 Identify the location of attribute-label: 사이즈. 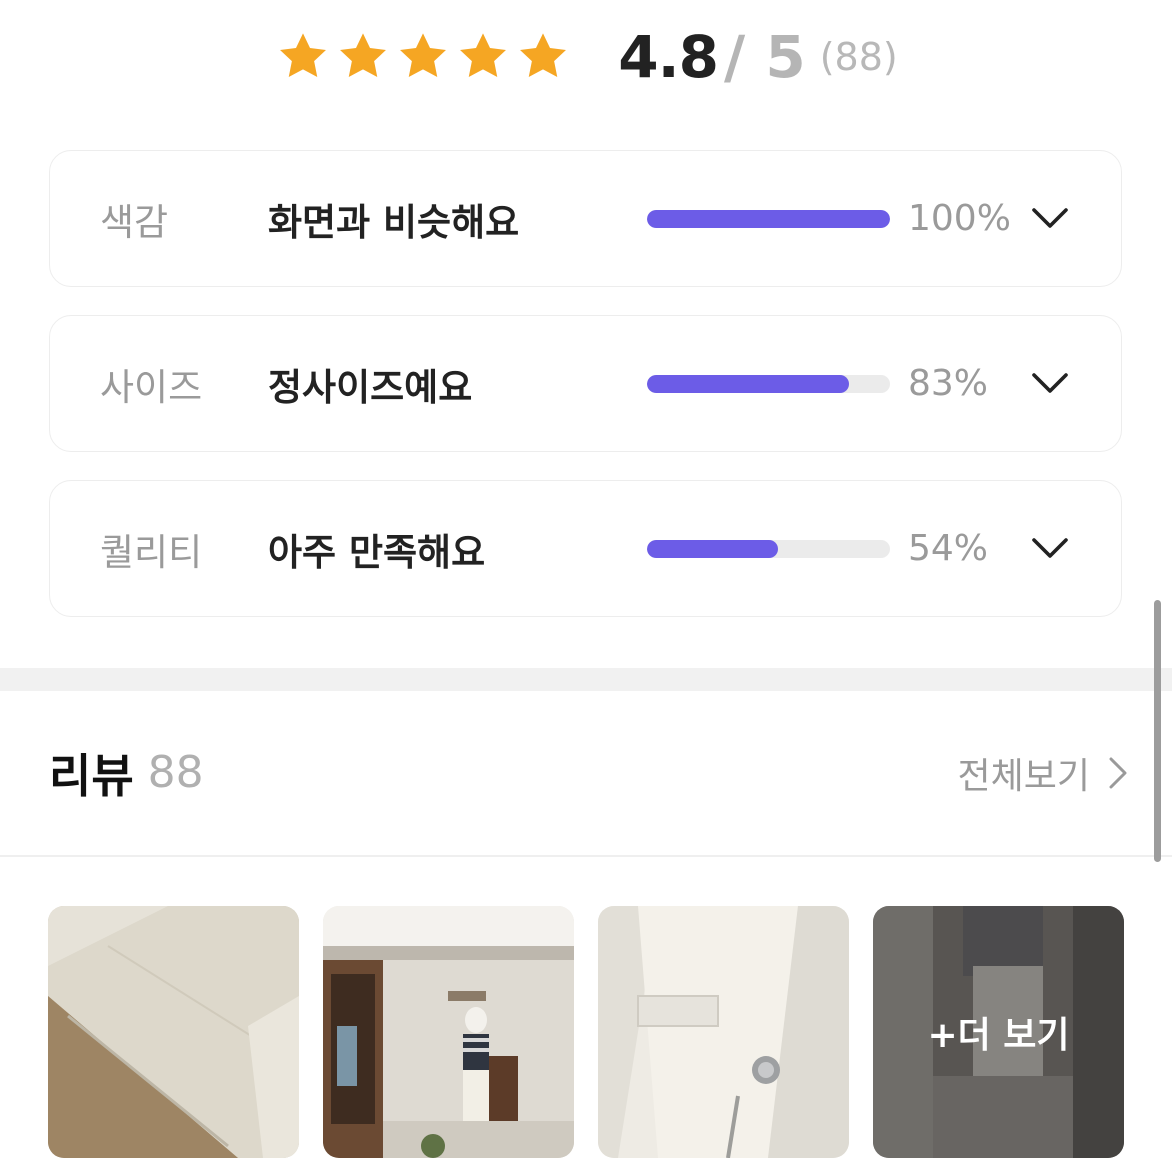
(151, 387).